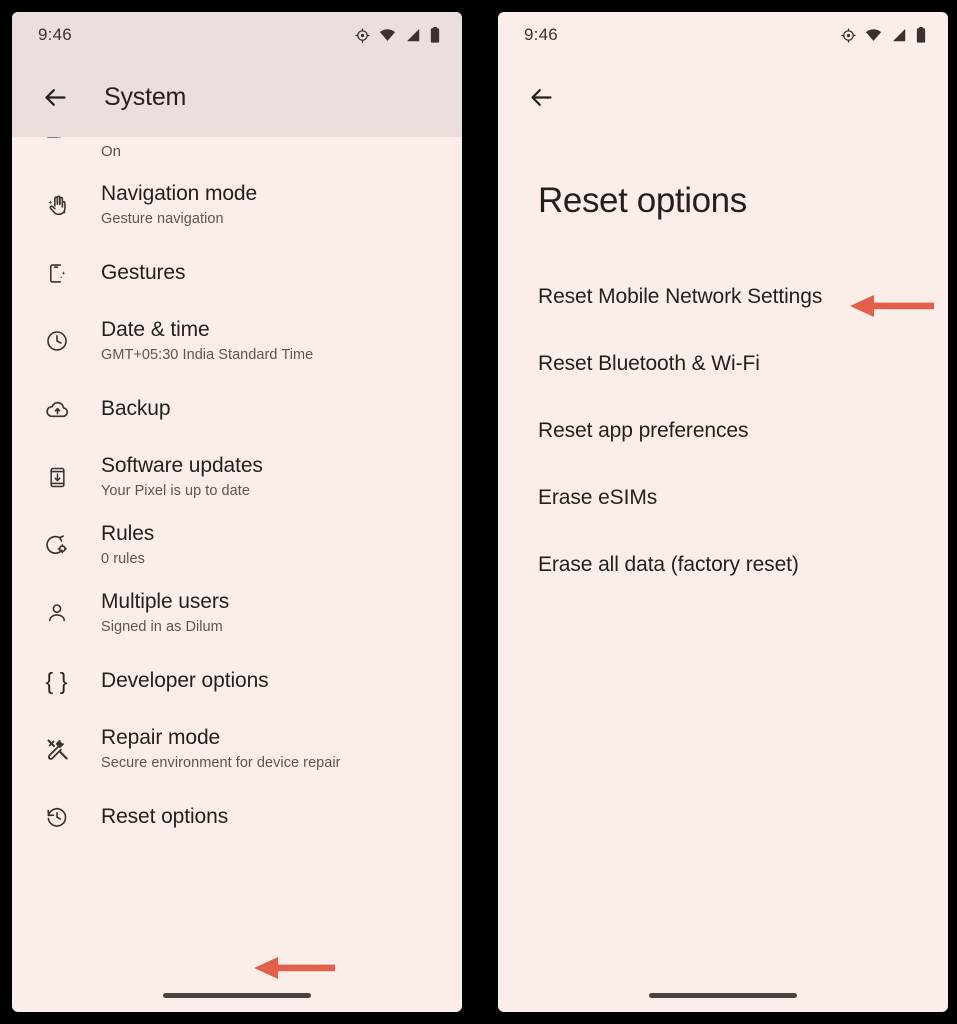 The height and width of the screenshot is (1024, 957). Describe the element at coordinates (57, 341) in the screenshot. I see `clock-icon` at that location.